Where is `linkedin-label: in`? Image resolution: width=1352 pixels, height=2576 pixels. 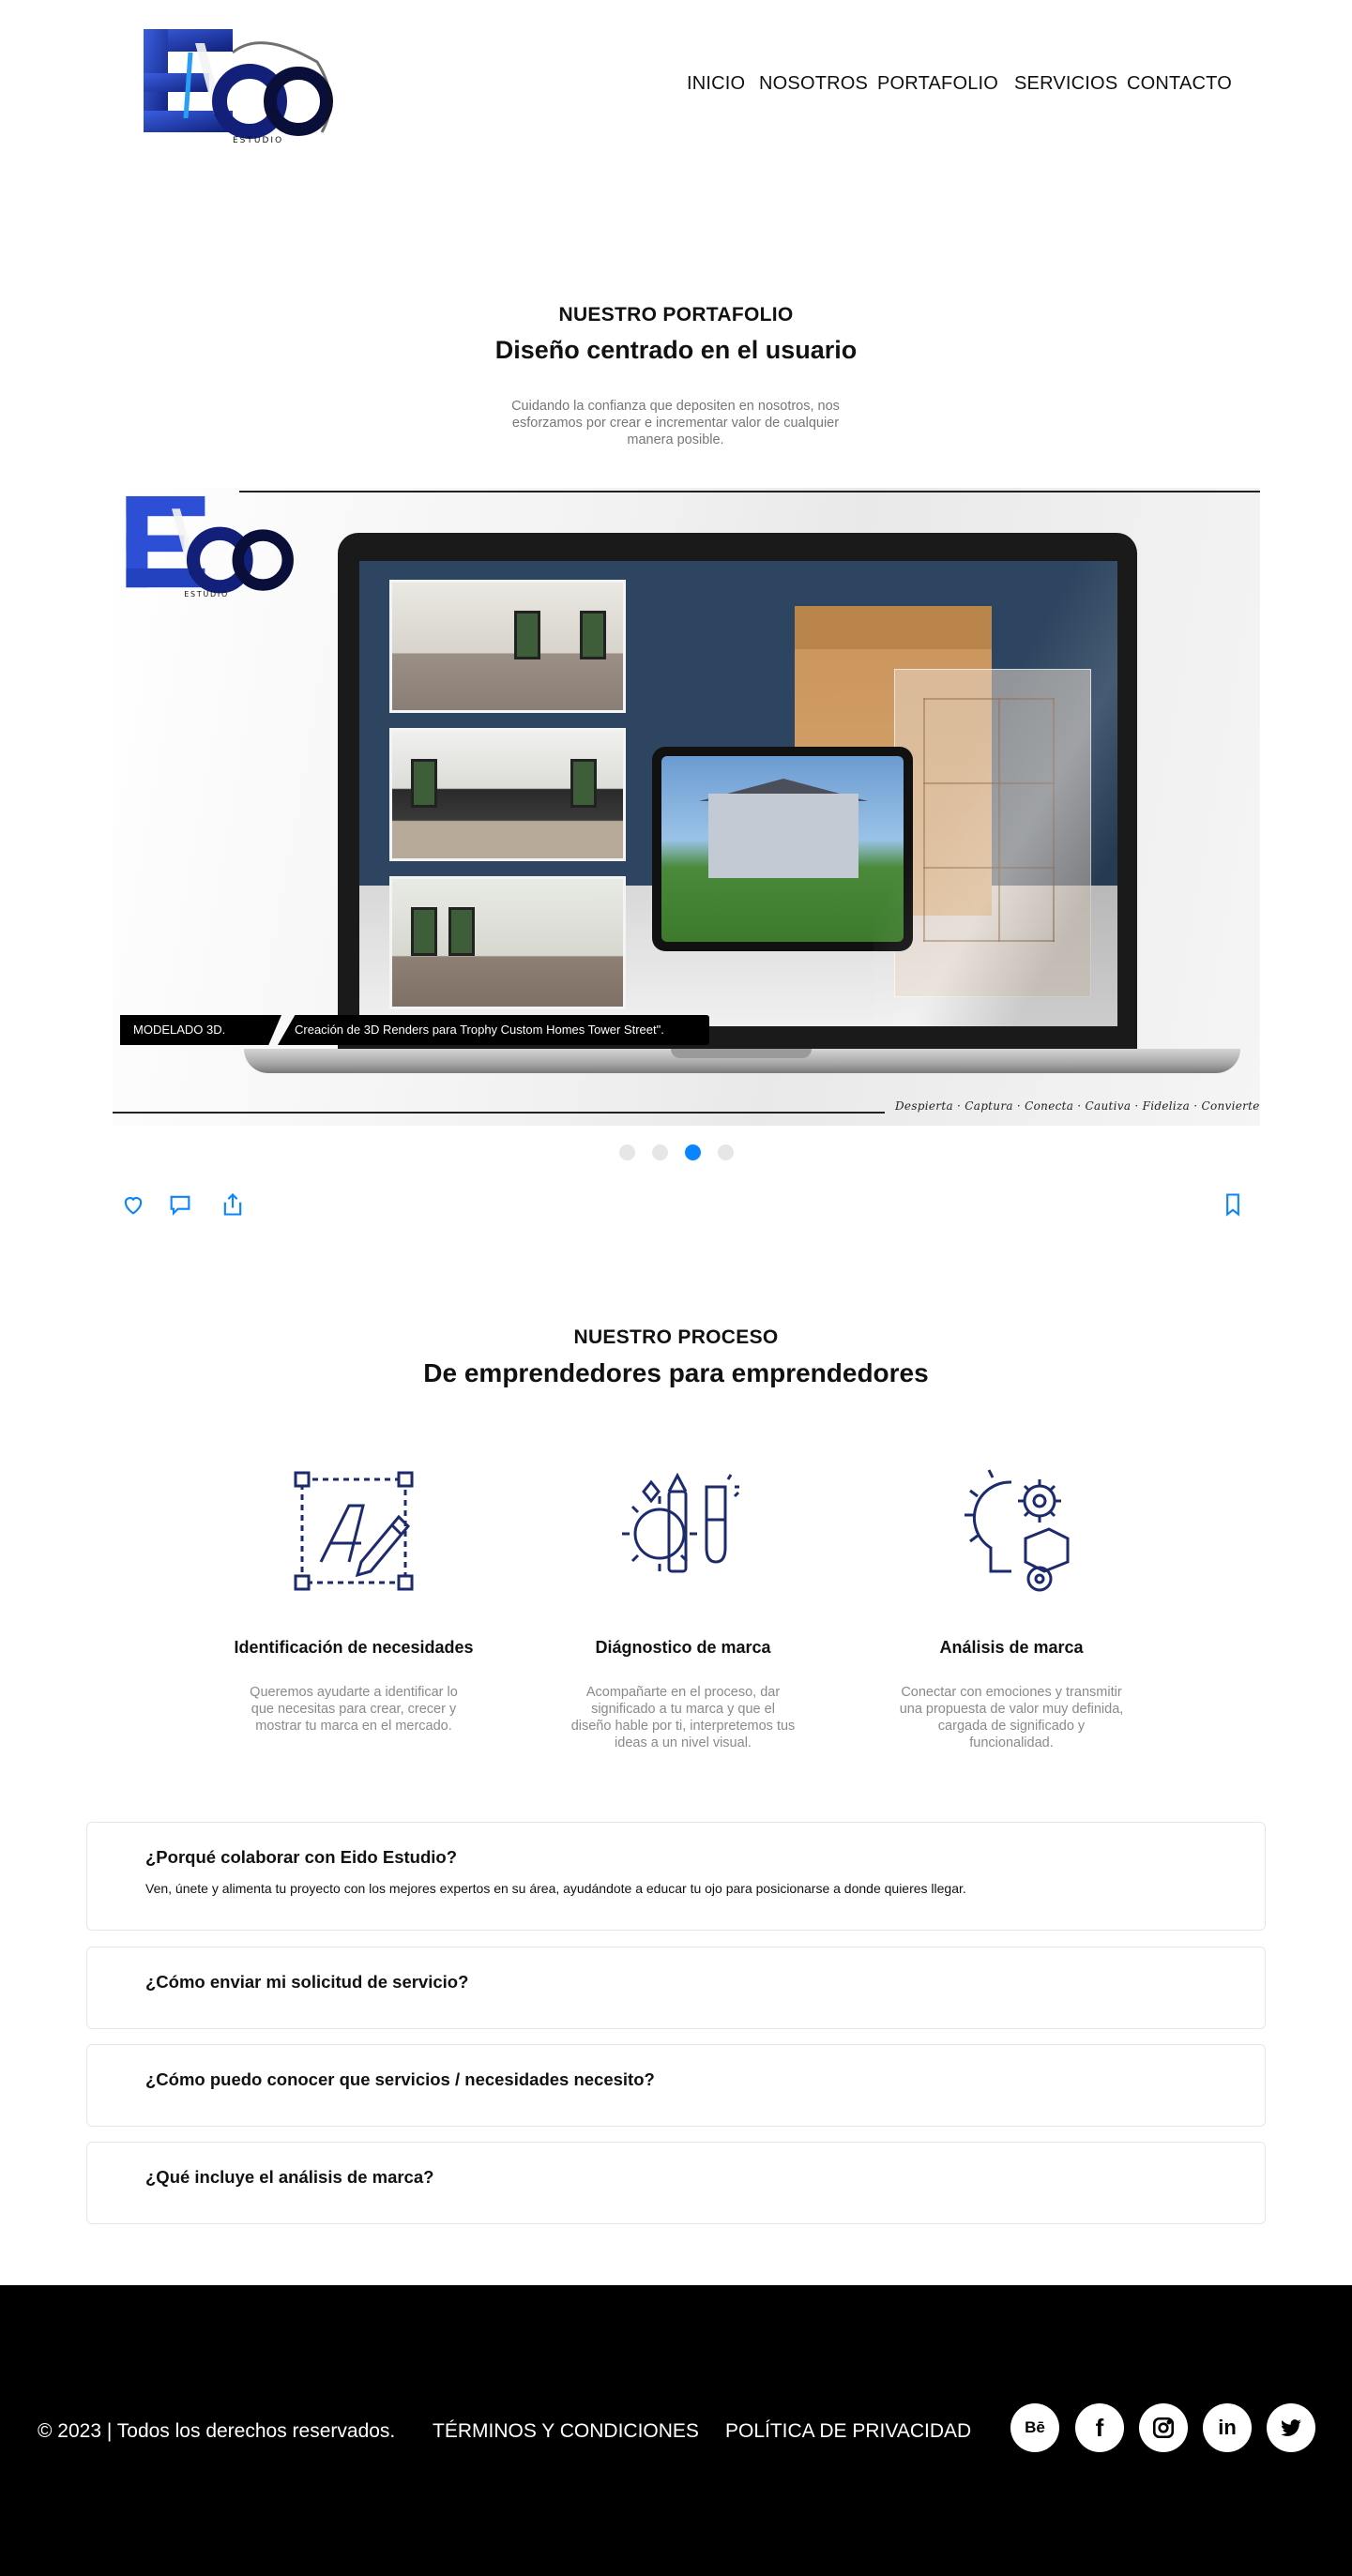 linkedin-label: in is located at coordinates (1227, 2427).